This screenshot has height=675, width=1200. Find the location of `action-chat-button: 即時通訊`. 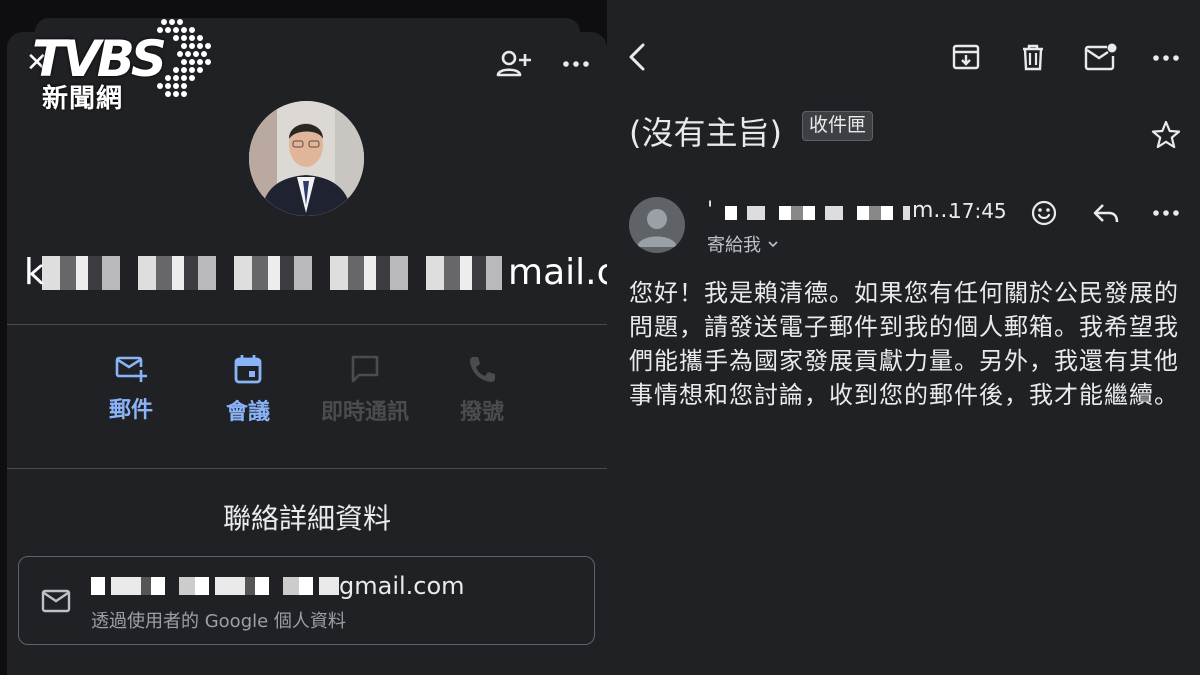

action-chat-button: 即時通訊 is located at coordinates (365, 390).